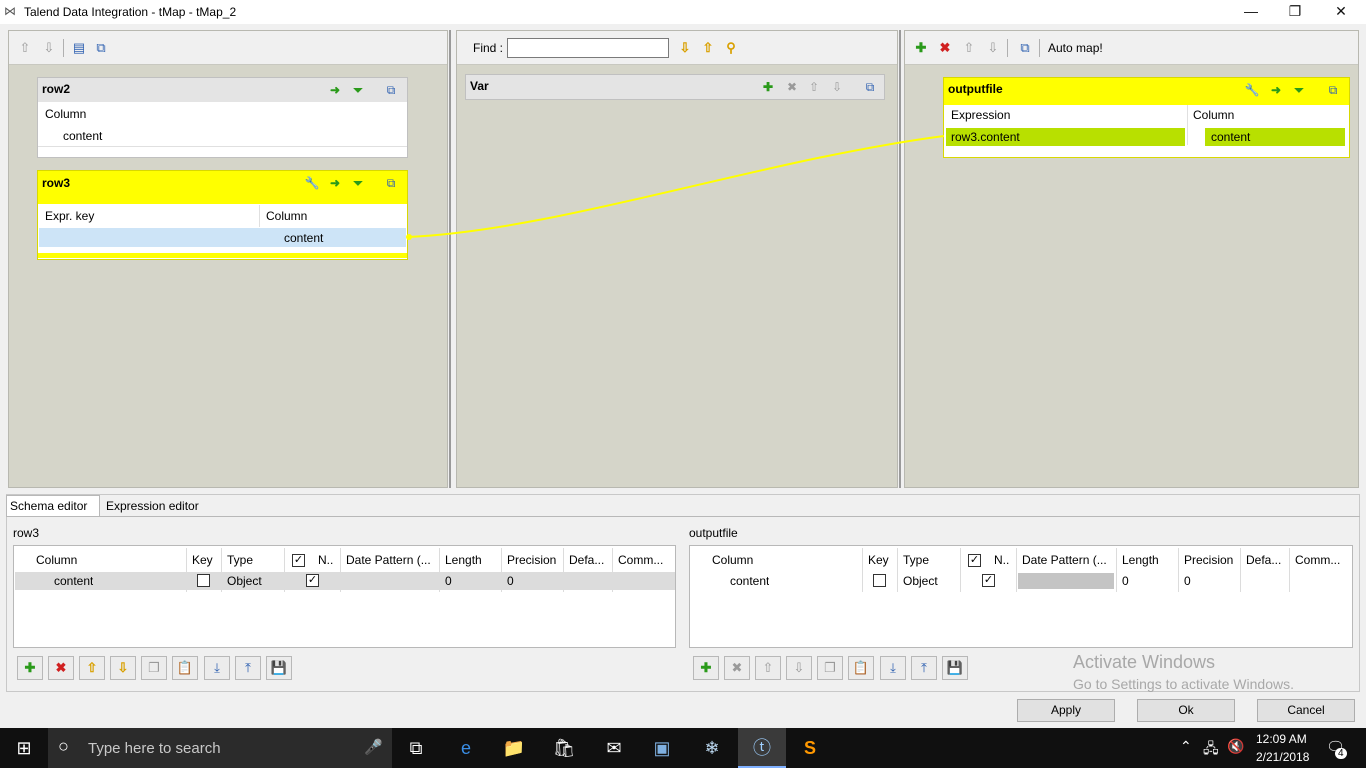  Describe the element at coordinates (614, 748) in the screenshot. I see `mail-icon: ✉` at that location.